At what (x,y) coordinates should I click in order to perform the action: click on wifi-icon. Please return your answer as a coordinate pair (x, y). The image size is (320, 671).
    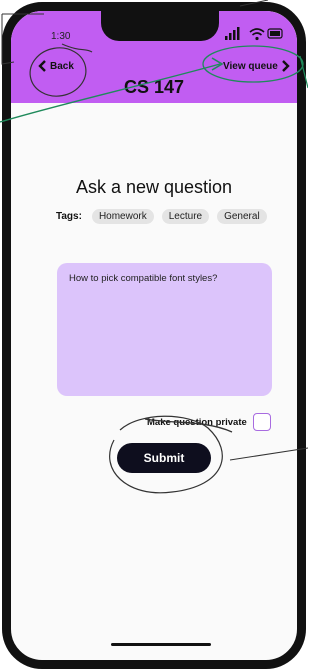
    Looking at the image, I should click on (257, 34).